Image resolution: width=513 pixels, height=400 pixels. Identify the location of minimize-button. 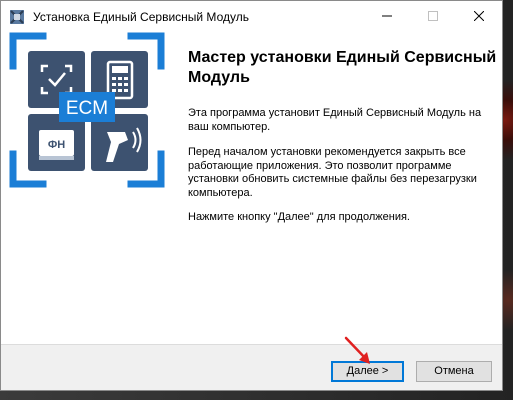
(387, 16).